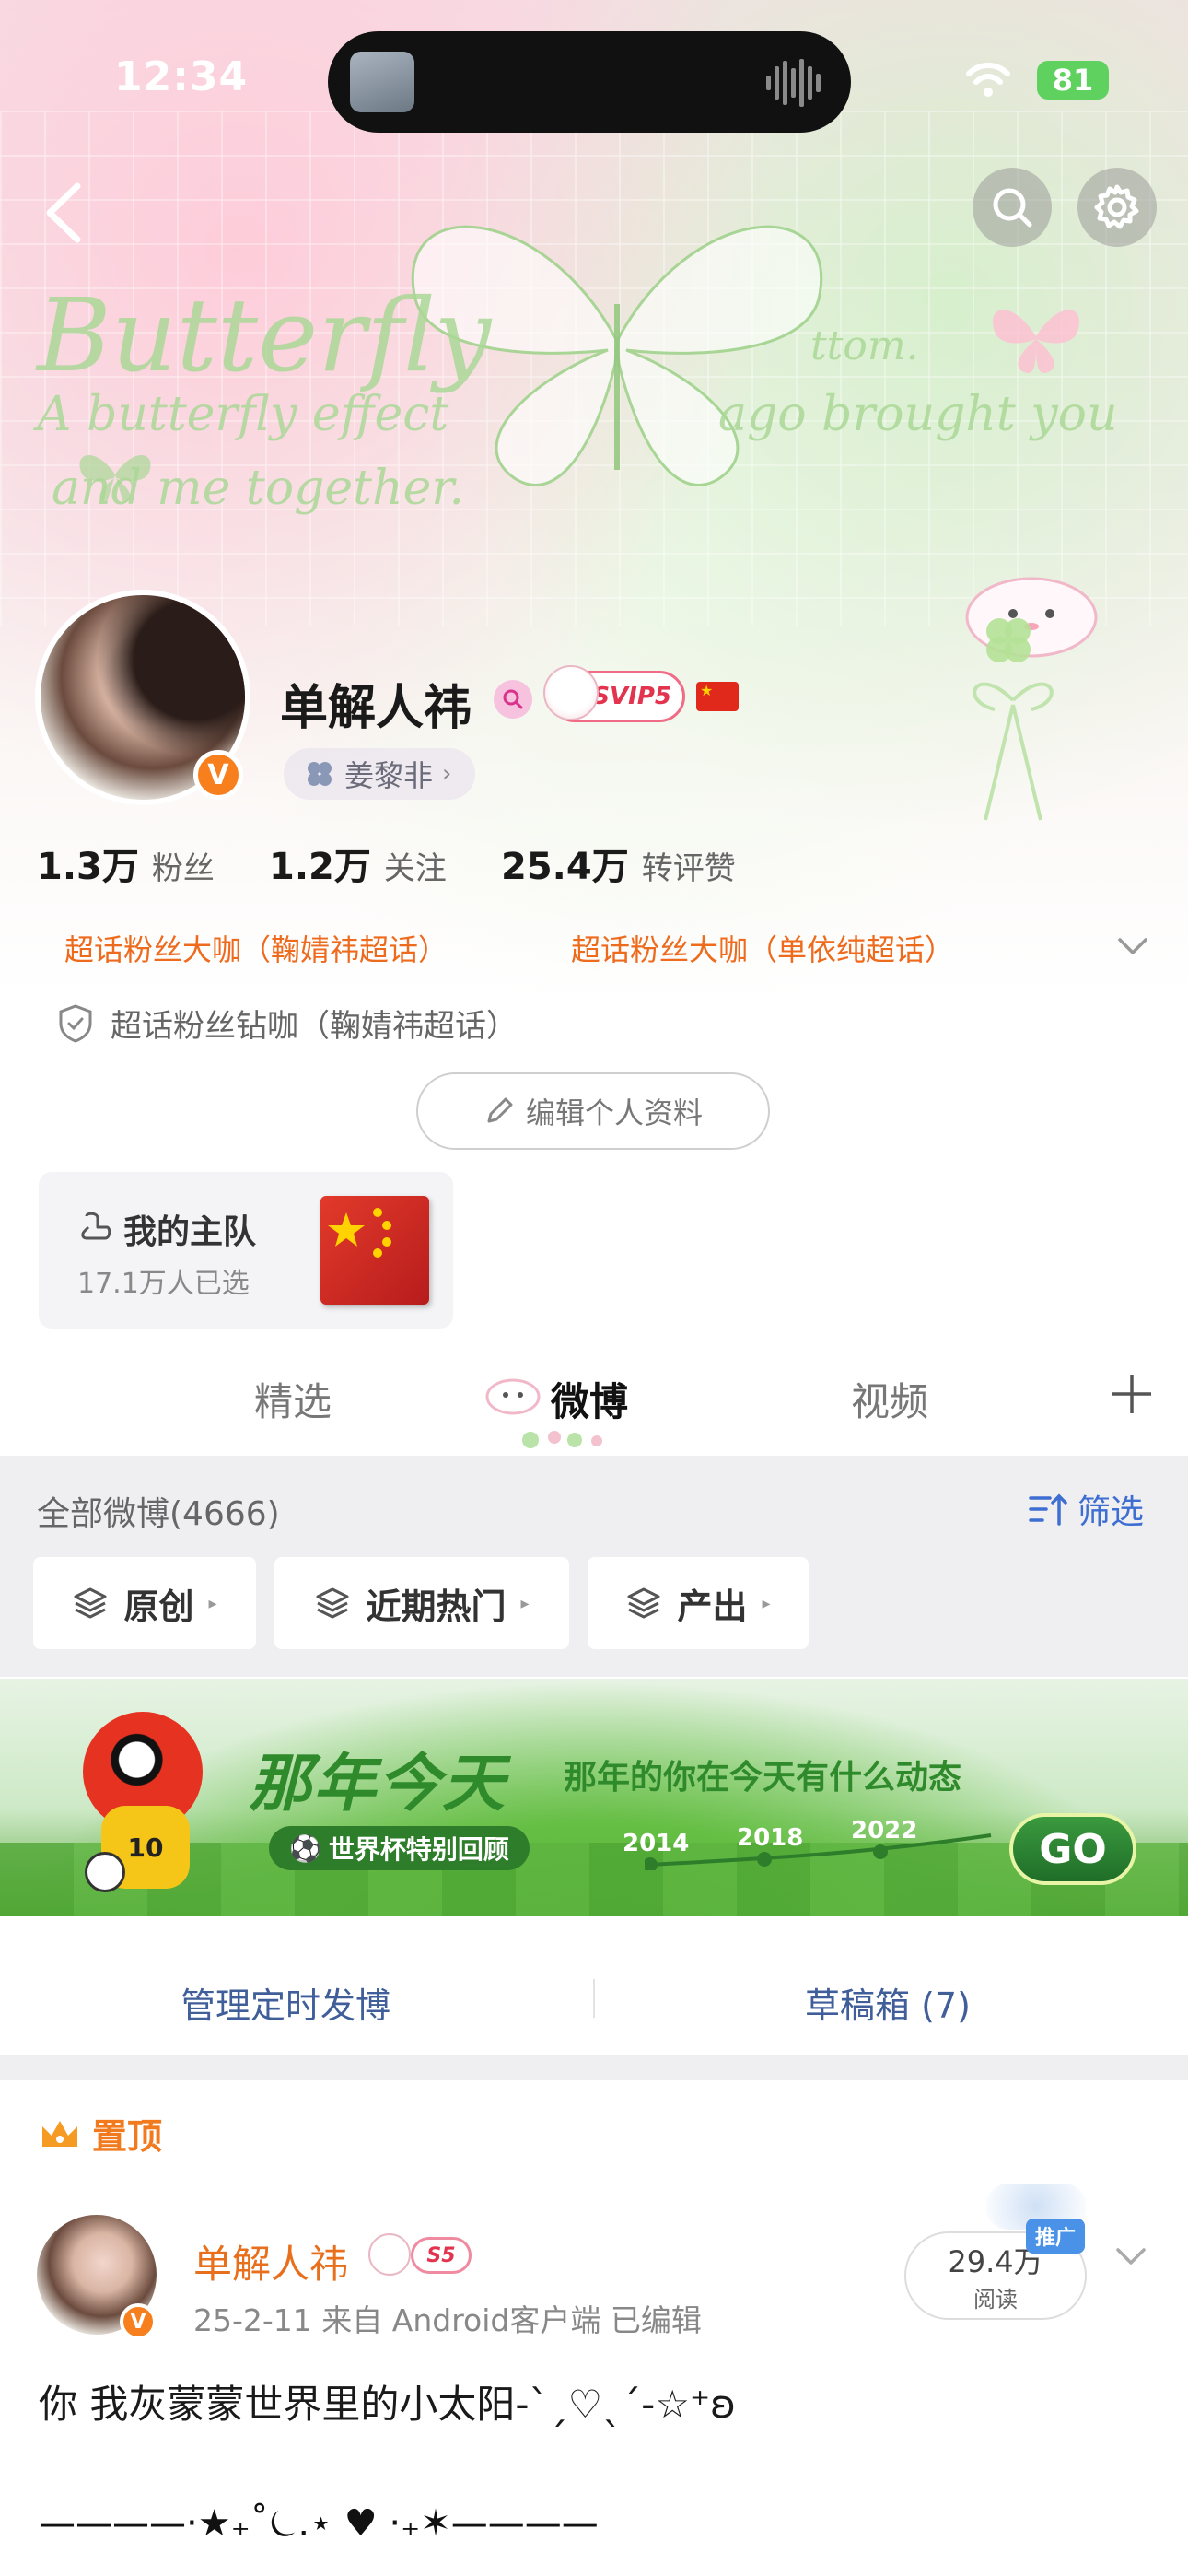  What do you see at coordinates (96, 1226) in the screenshot?
I see `jersey-hand-icon` at bounding box center [96, 1226].